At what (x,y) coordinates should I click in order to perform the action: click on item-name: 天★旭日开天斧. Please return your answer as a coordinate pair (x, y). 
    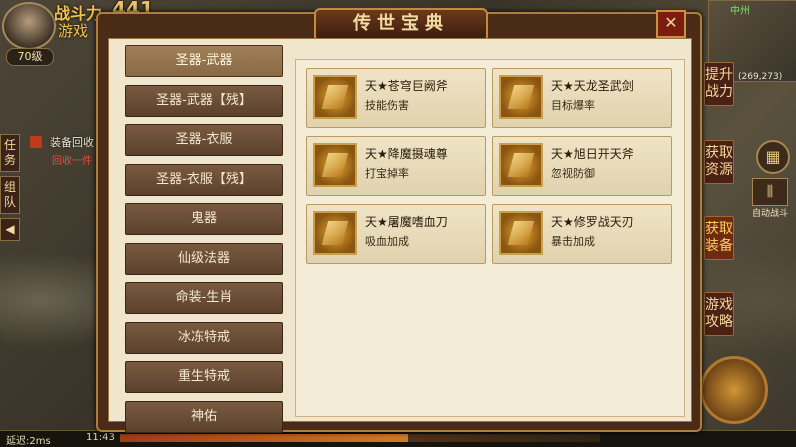
    Looking at the image, I should click on (592, 154).